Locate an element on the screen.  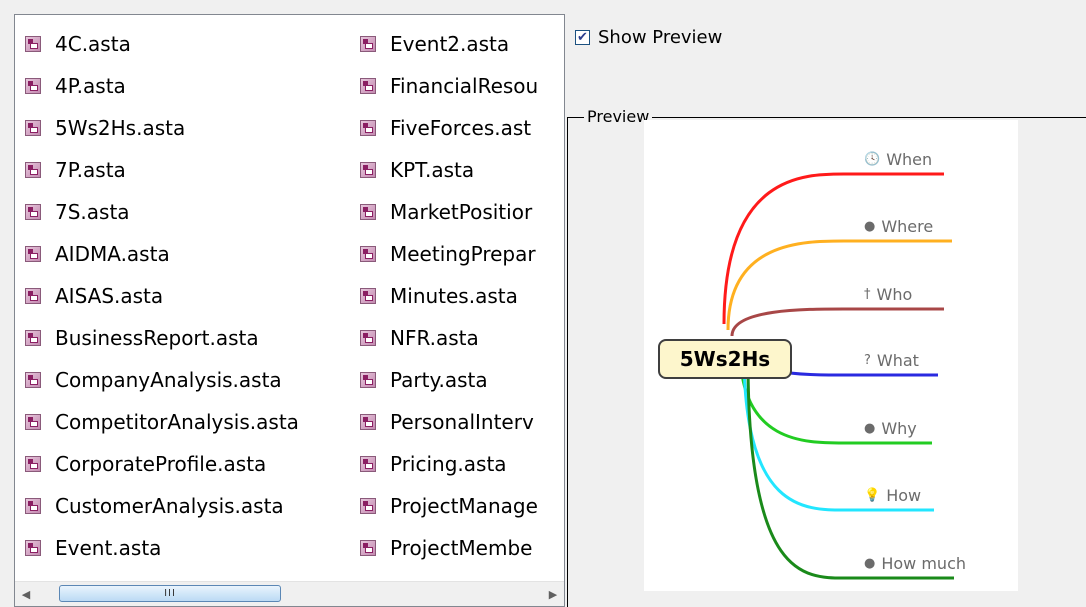
show-preview-checkbox: ✔ is located at coordinates (582, 37).